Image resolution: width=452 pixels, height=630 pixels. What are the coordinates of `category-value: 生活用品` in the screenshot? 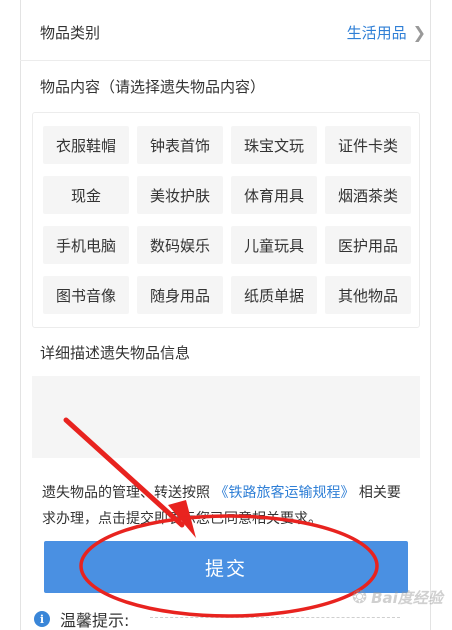 It's located at (376, 32).